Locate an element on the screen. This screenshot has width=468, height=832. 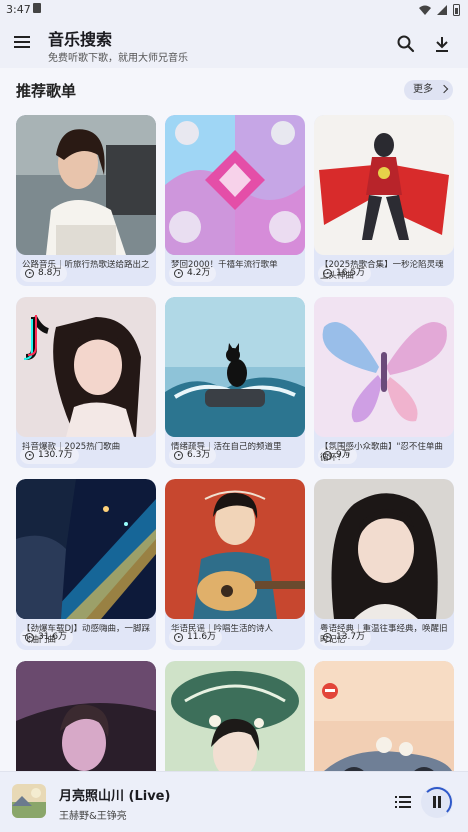
sd-card-icon is located at coordinates (37, 8).